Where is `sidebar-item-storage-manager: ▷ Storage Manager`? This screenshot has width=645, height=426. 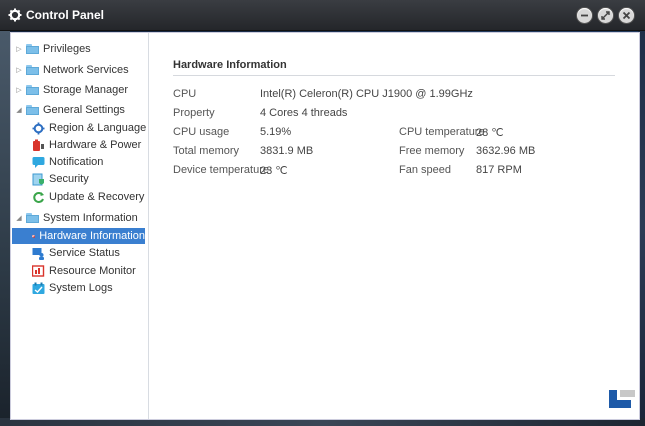 sidebar-item-storage-manager: ▷ Storage Manager is located at coordinates (71, 90).